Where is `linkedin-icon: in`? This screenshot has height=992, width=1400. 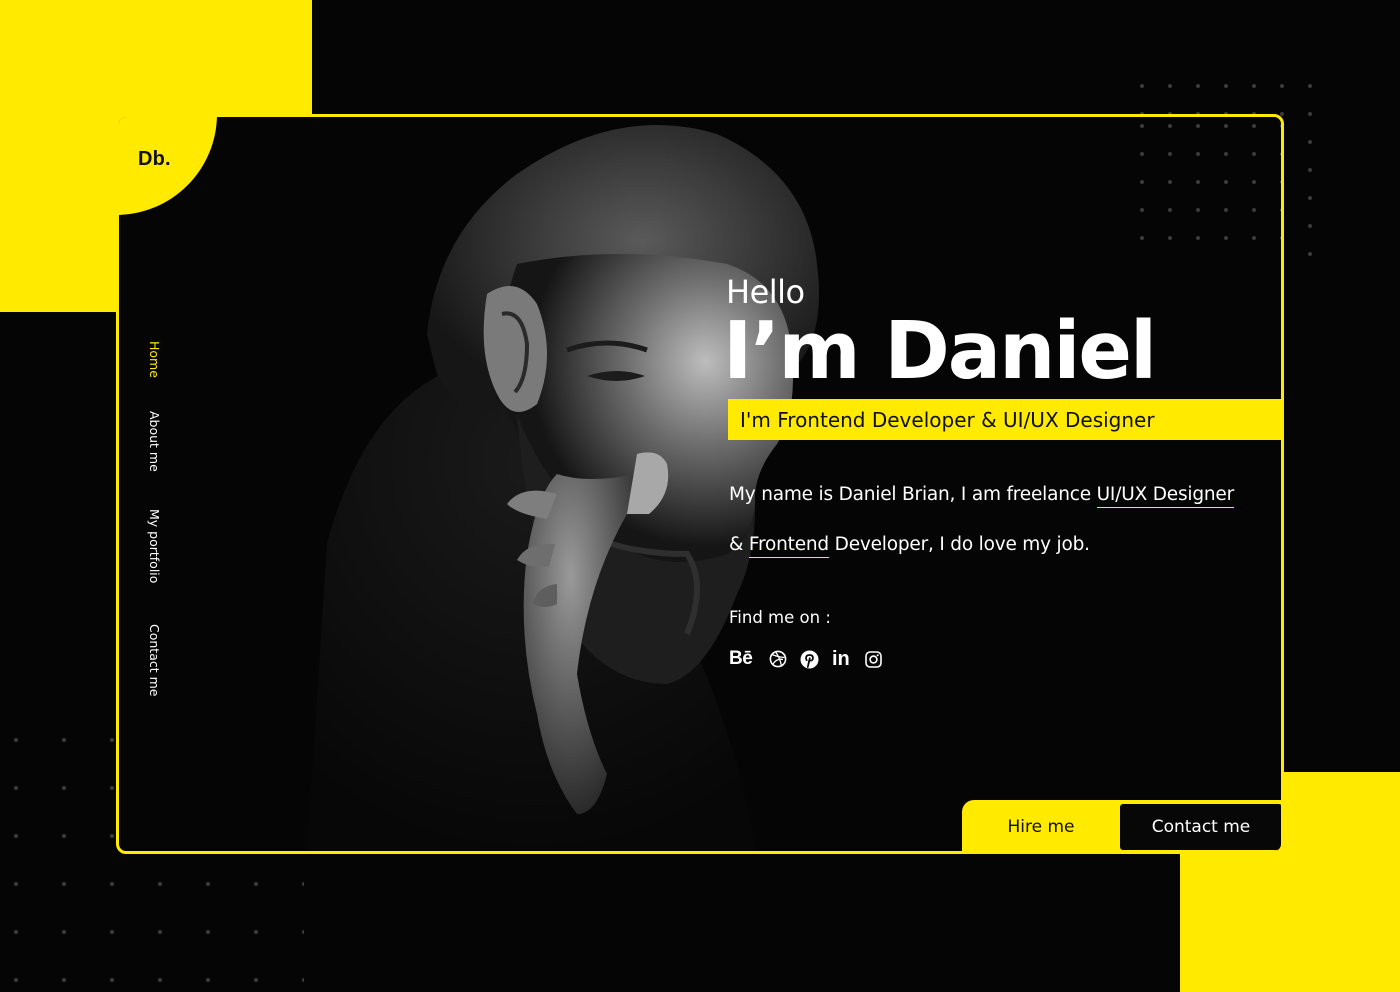 linkedin-icon: in is located at coordinates (841, 659).